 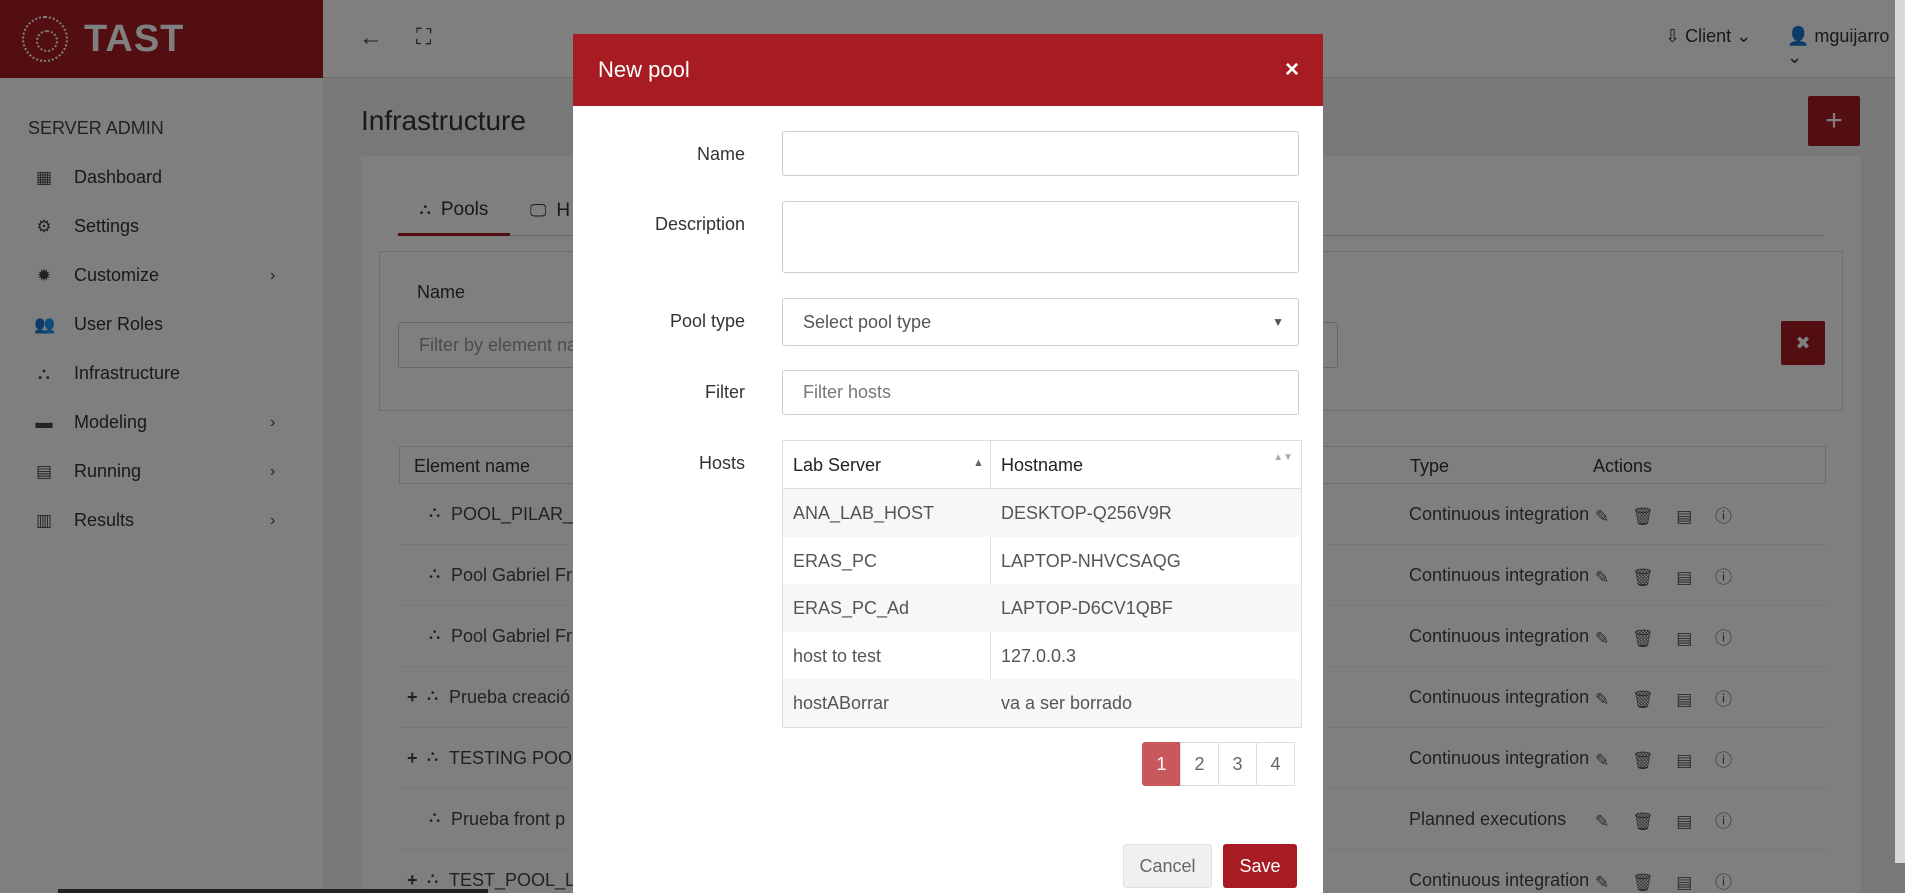 What do you see at coordinates (1040, 392) in the screenshot?
I see `filter-hosts-input: Filter hosts` at bounding box center [1040, 392].